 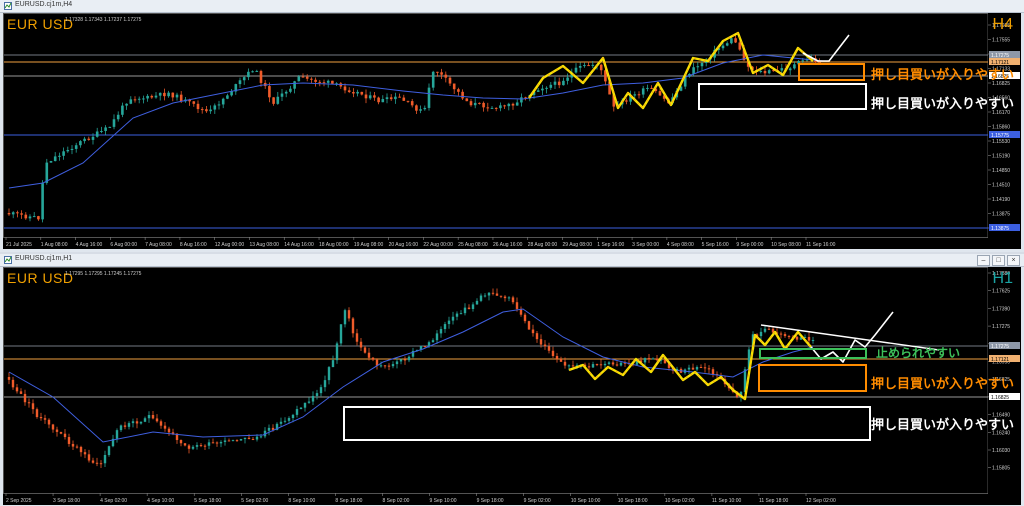 What do you see at coordinates (543, 245) in the screenshot?
I see `time-tick-label: 28 Aug 00:00` at bounding box center [543, 245].